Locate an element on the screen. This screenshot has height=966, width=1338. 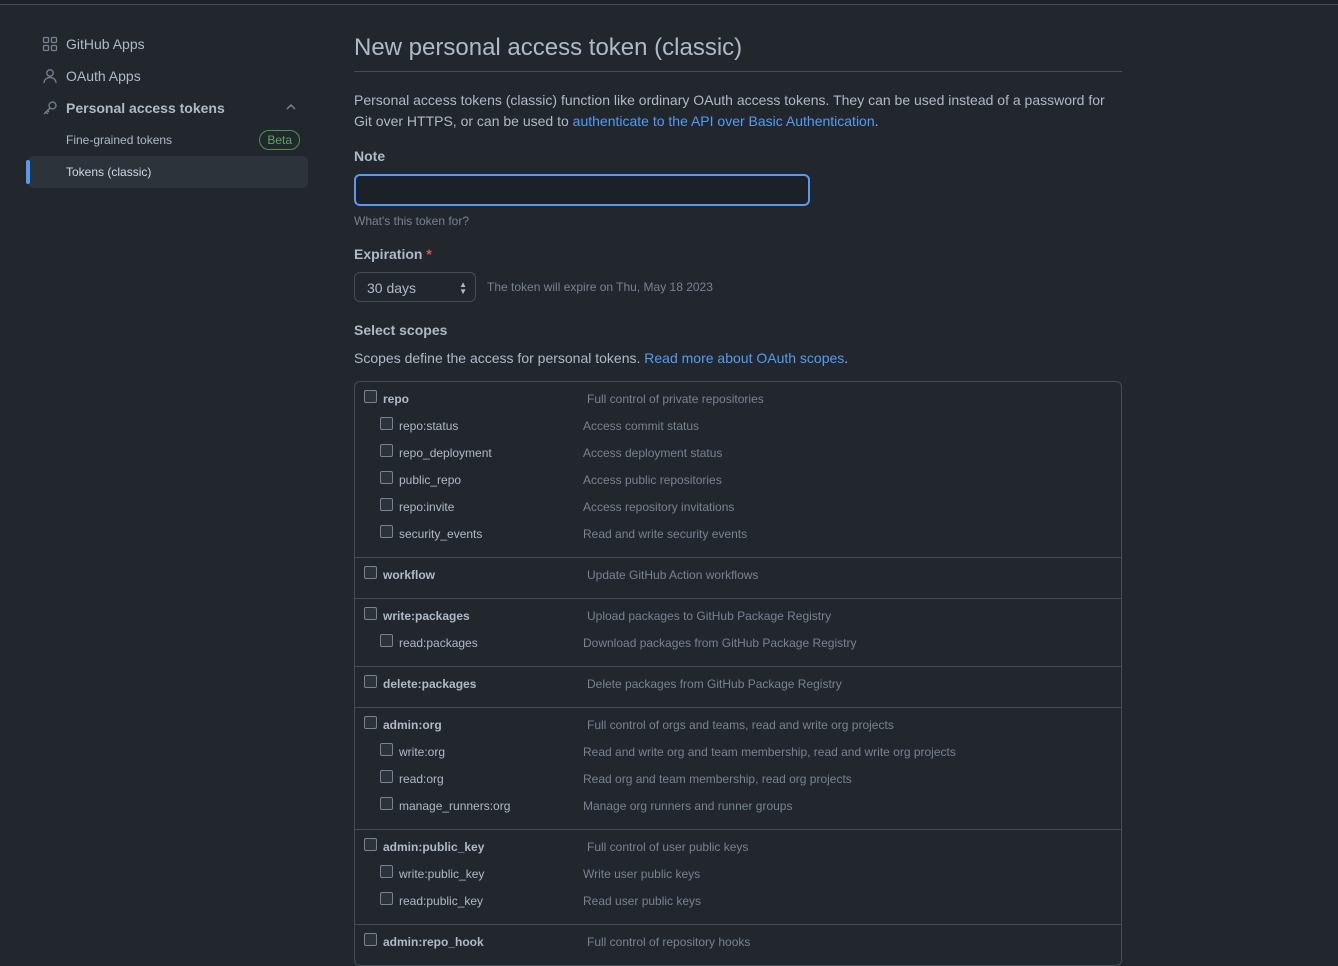
expiration-selected-value: 30 days is located at coordinates (392, 288).